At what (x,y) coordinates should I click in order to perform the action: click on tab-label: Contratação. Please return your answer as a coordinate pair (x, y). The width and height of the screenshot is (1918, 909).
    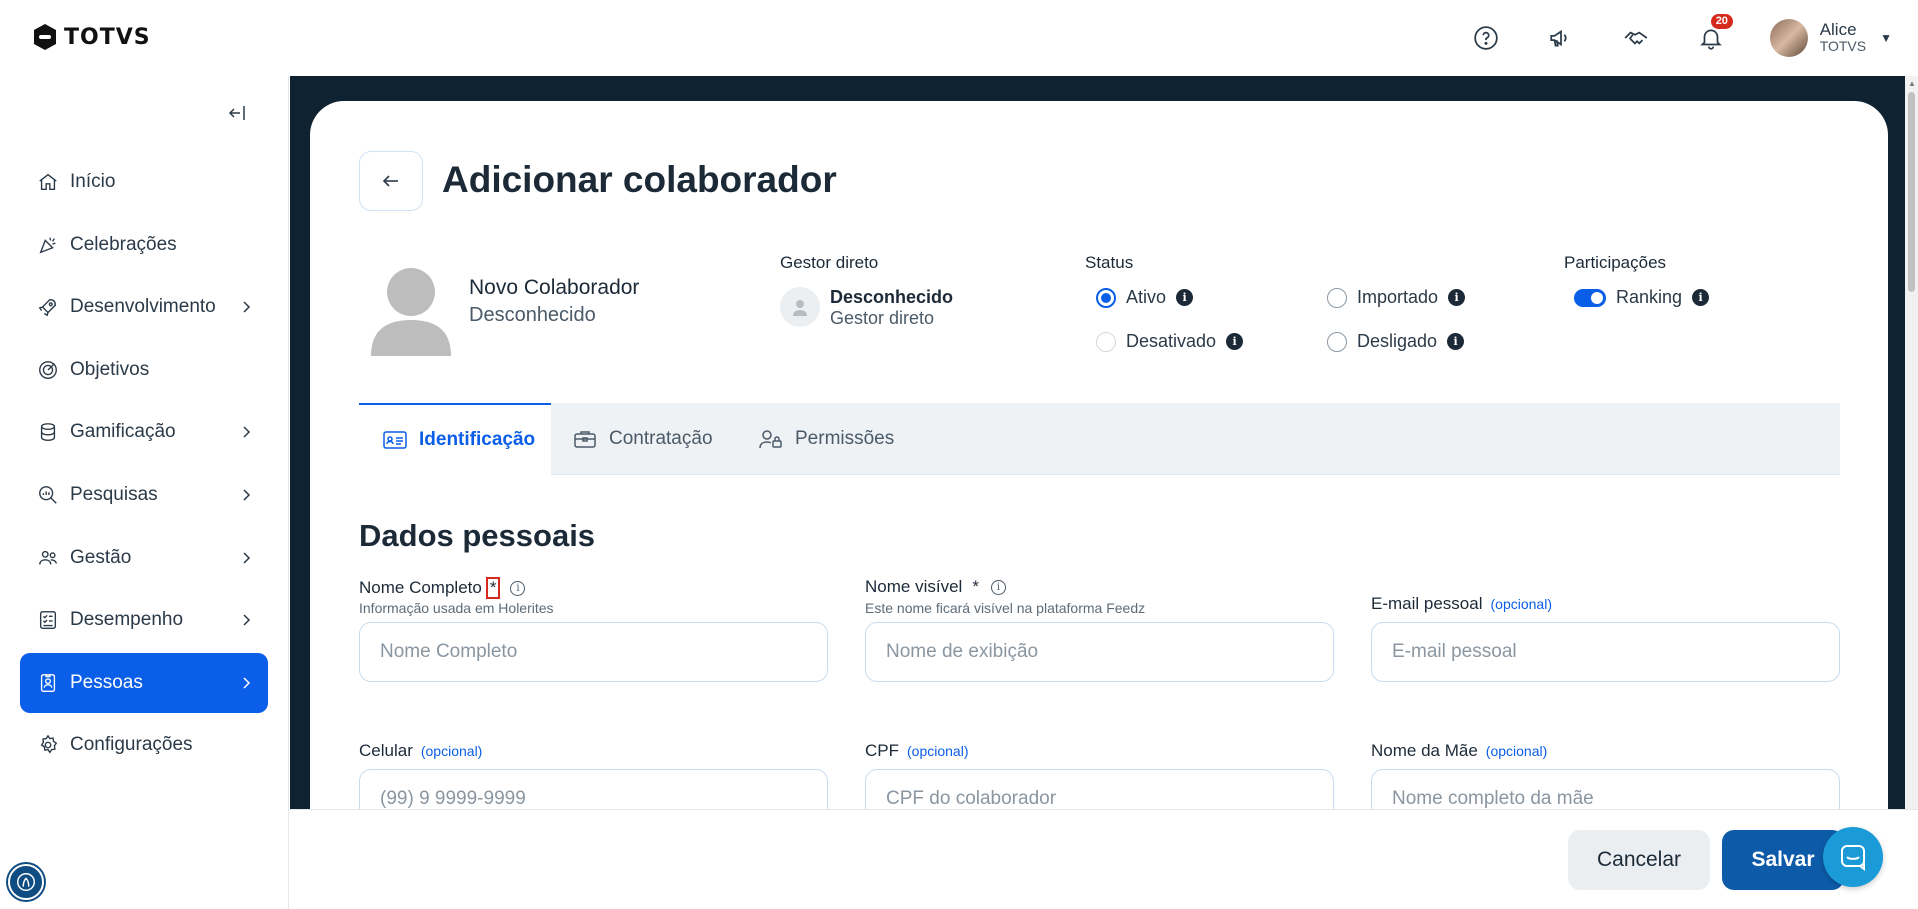
    Looking at the image, I should click on (661, 438).